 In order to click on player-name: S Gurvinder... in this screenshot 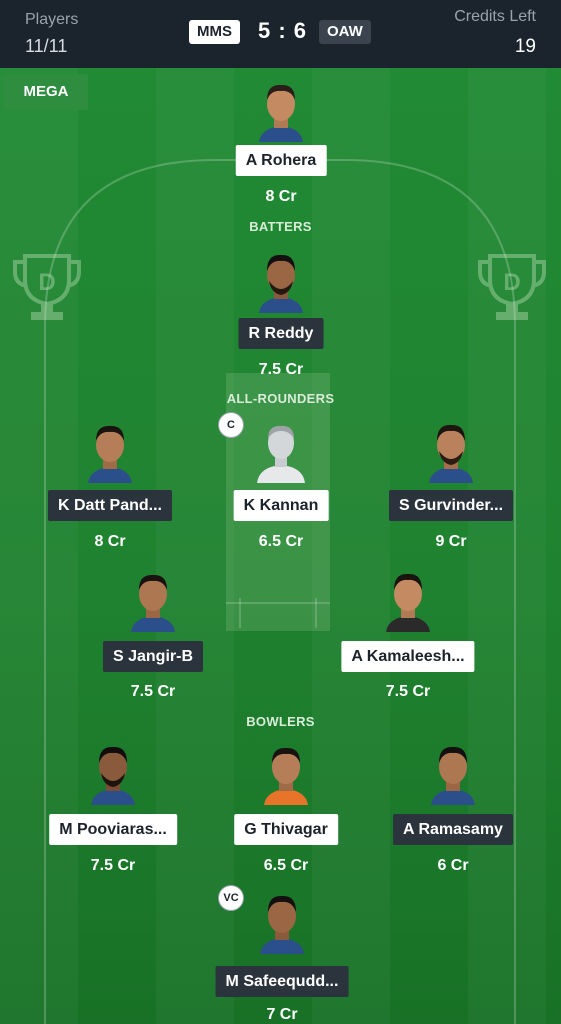, I will do `click(451, 505)`.